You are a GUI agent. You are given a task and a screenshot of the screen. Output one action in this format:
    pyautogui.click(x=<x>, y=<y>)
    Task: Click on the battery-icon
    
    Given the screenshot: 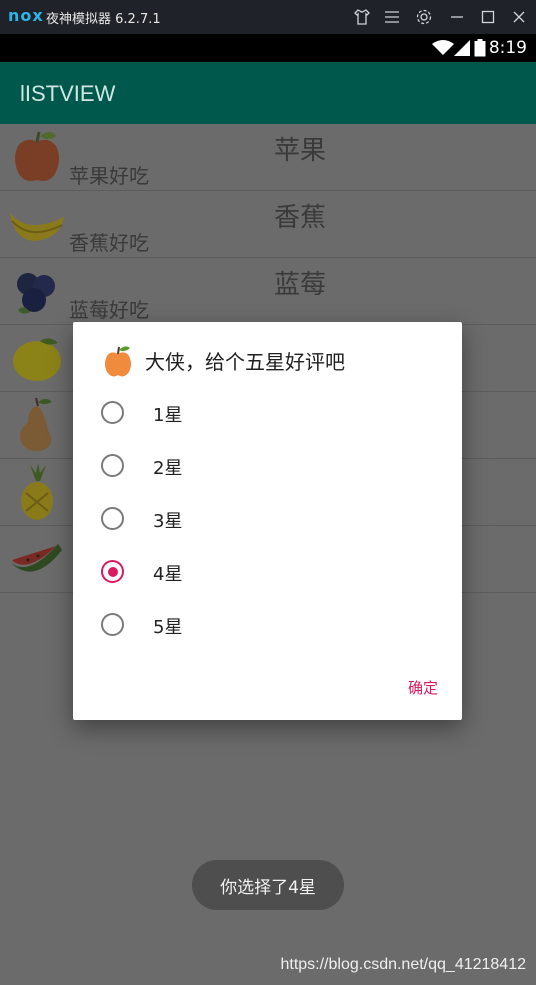 What is the action you would take?
    pyautogui.click(x=480, y=50)
    